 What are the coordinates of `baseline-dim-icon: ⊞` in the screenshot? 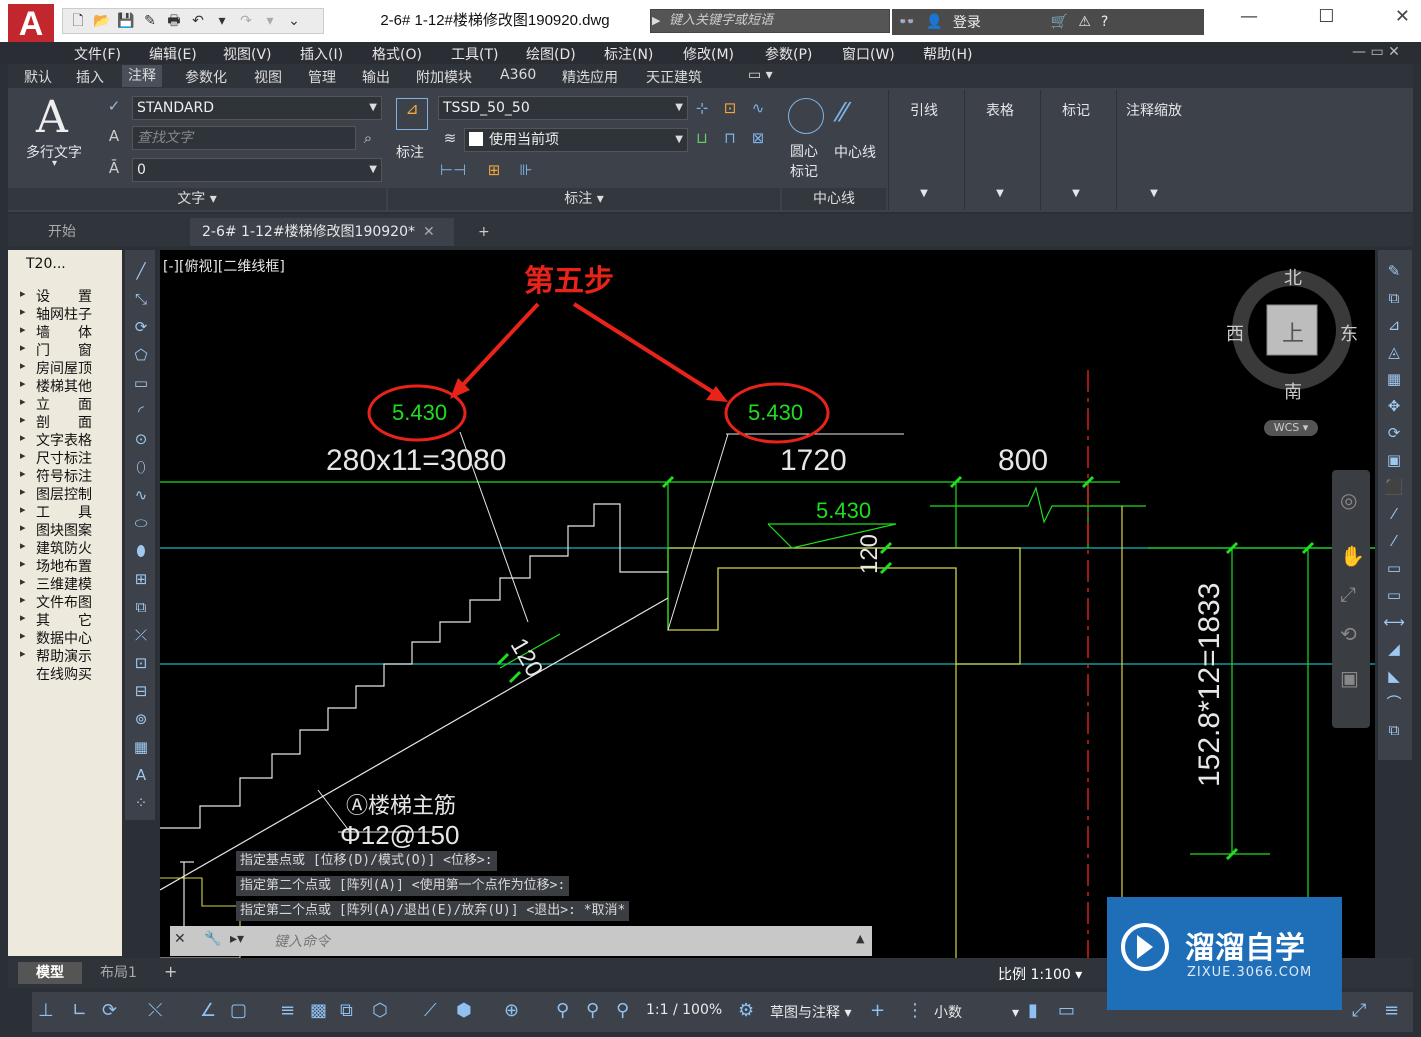 It's located at (494, 170).